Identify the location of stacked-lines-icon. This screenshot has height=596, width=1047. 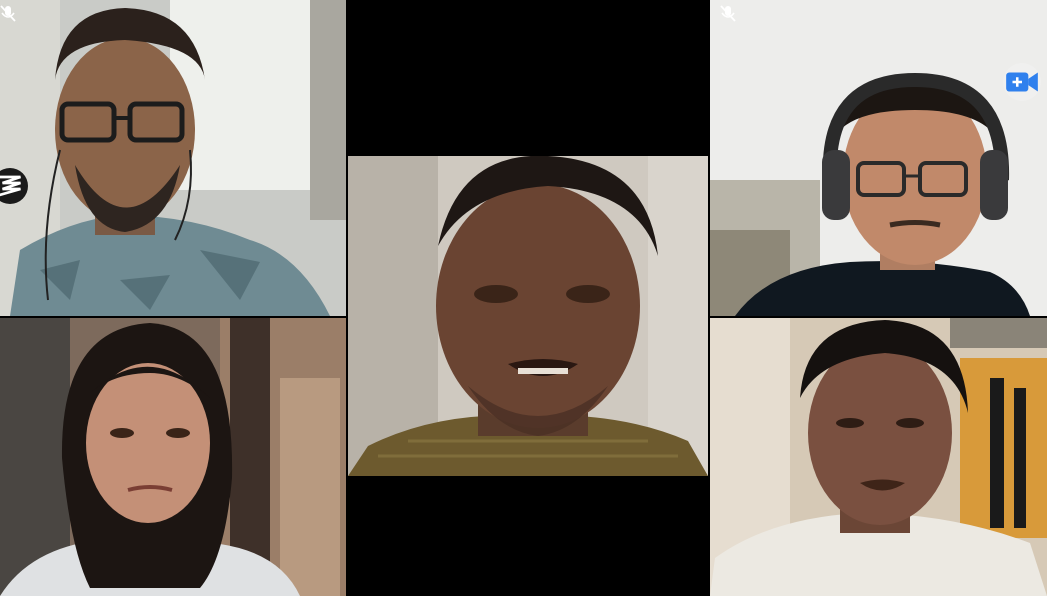
(14, 186).